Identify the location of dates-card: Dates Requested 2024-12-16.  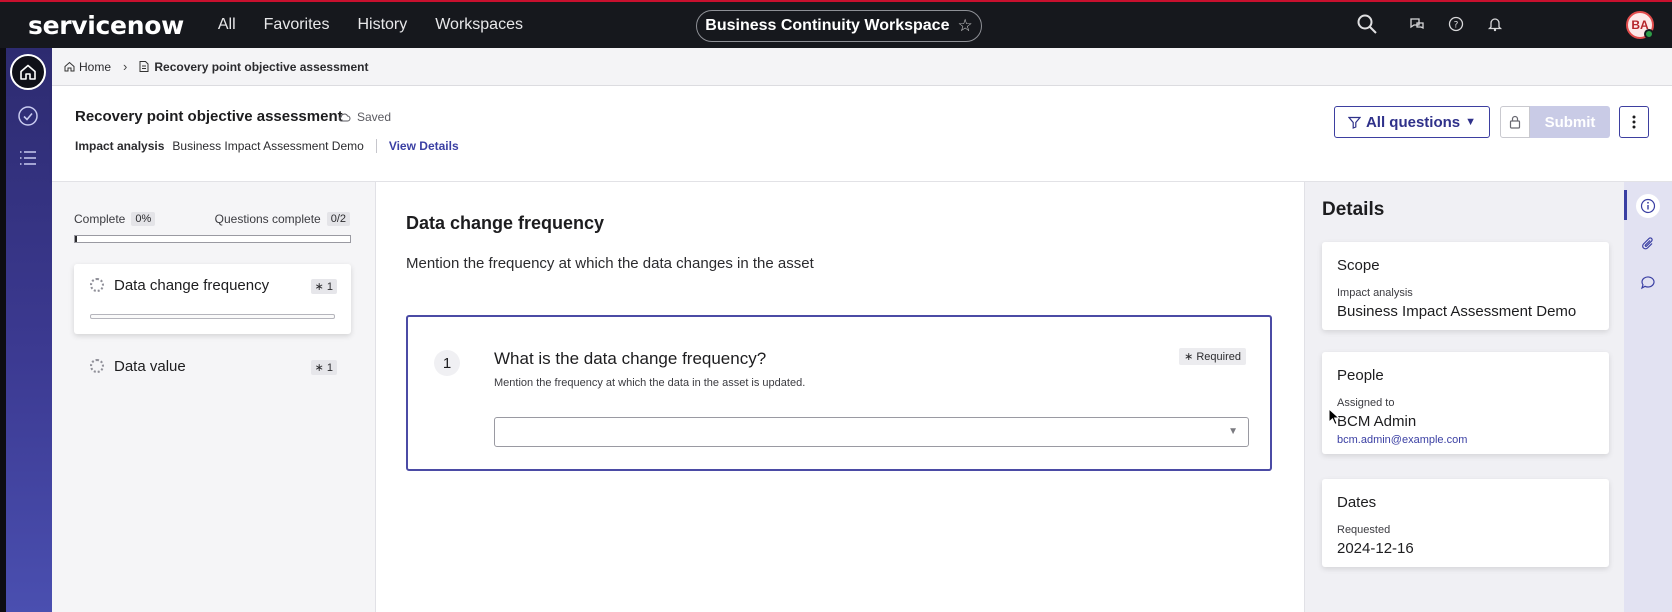
(1465, 523).